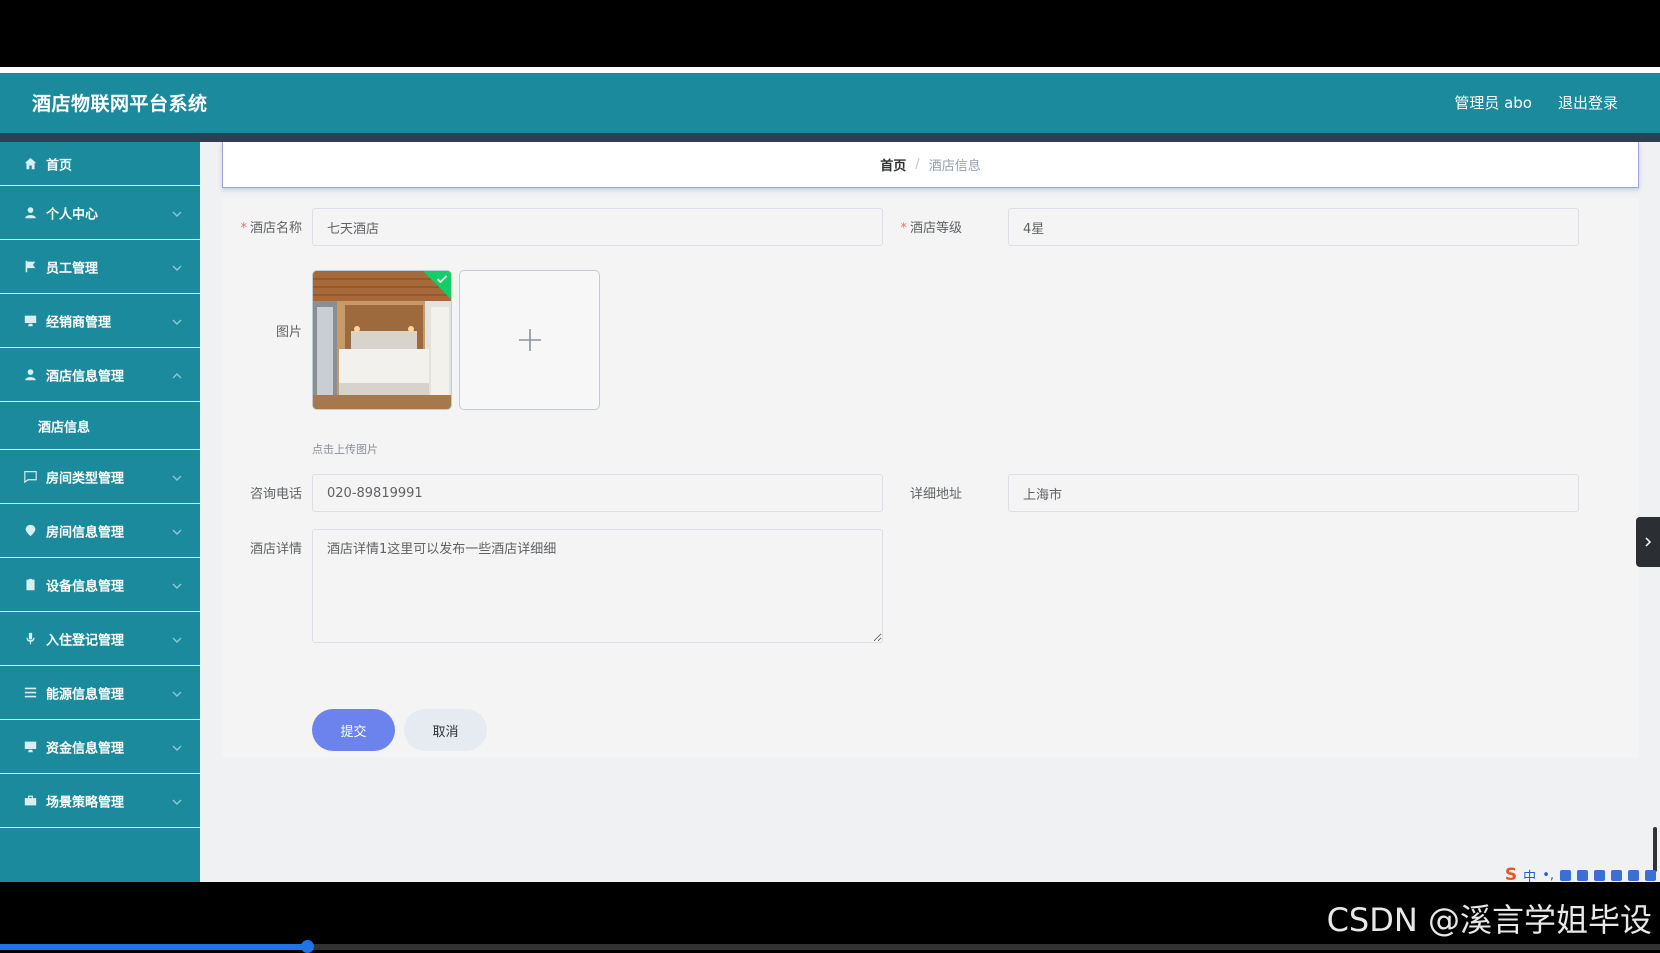 Image resolution: width=1660 pixels, height=953 pixels. I want to click on sidebar-item-energy: 能源信息管理, so click(100, 693).